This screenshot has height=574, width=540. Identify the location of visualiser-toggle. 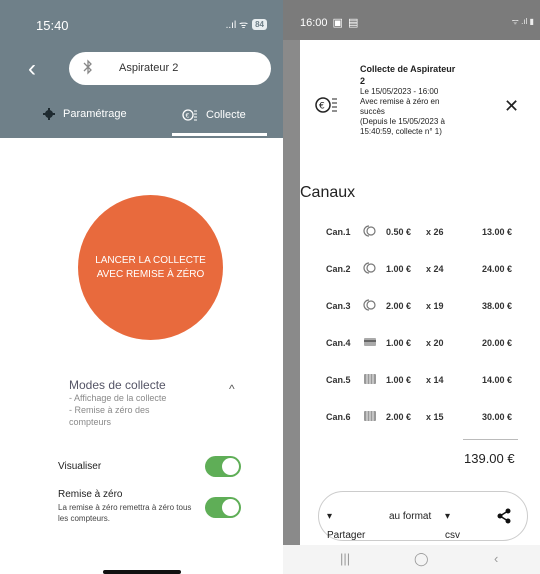
(223, 466).